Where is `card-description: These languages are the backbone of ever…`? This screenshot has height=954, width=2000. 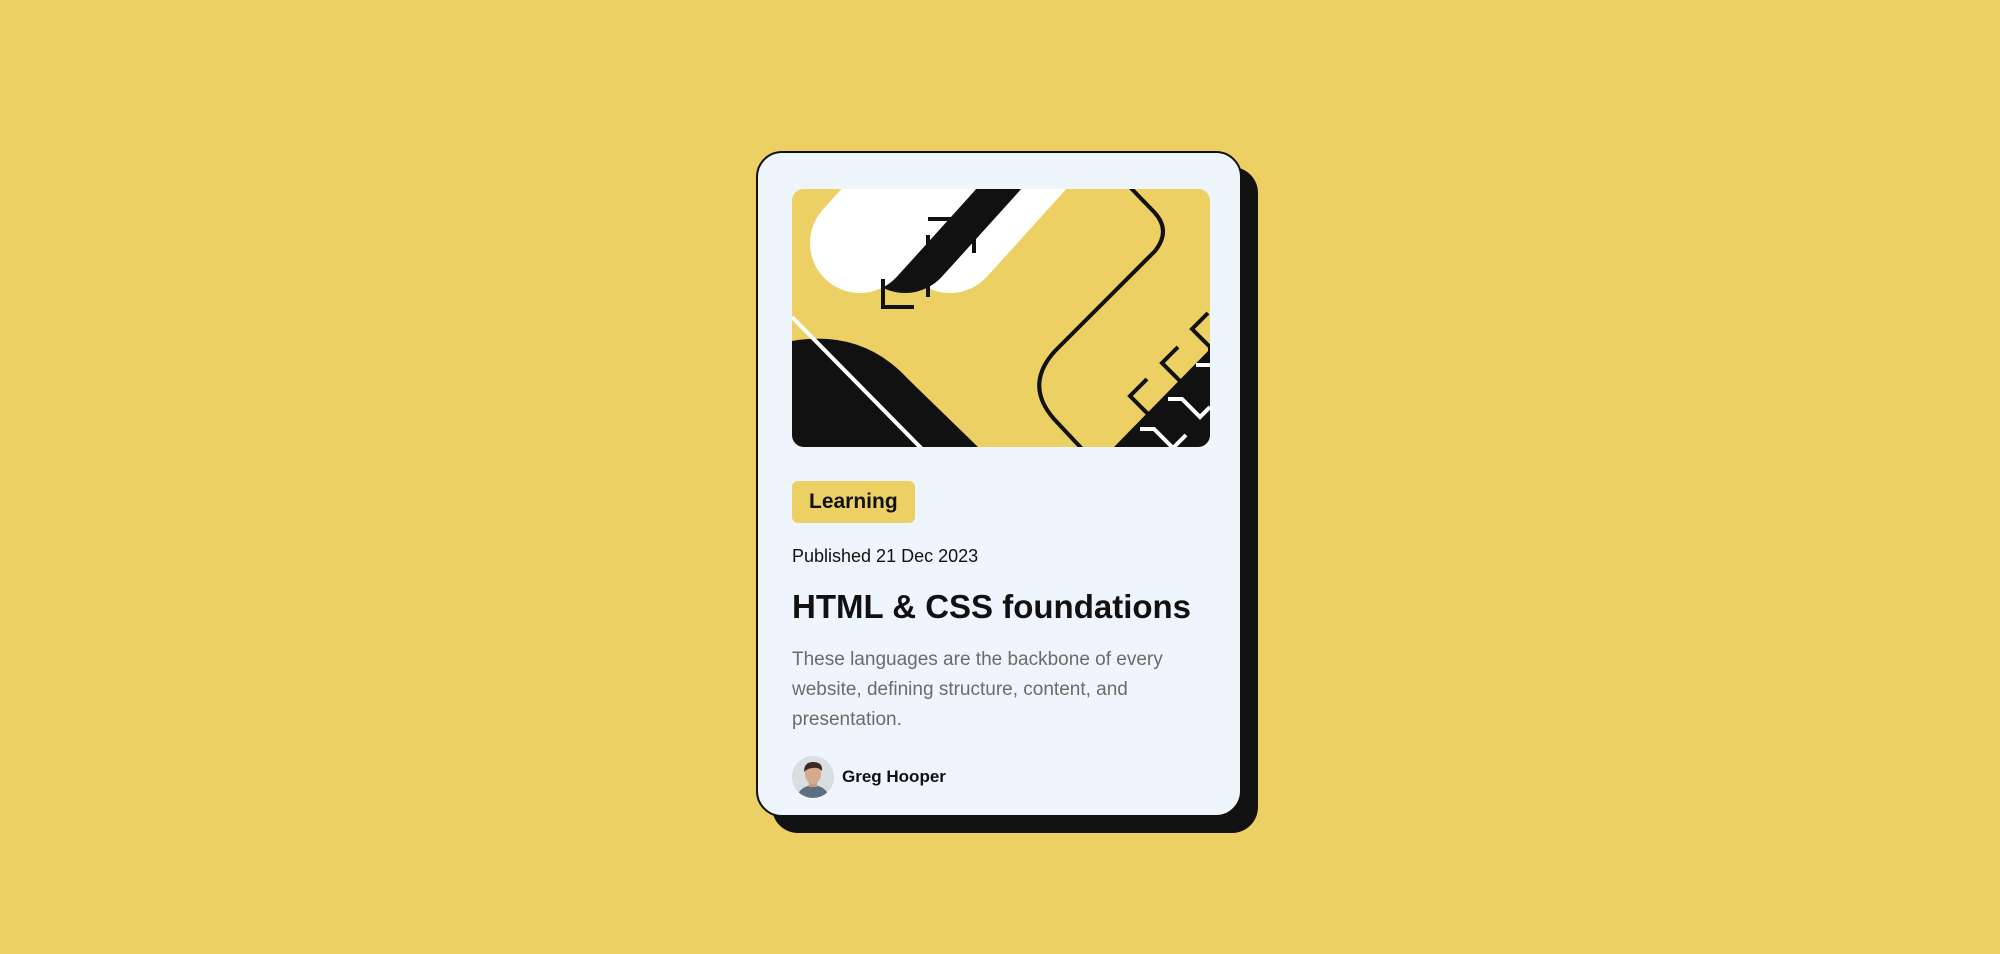 card-description: These languages are the backbone of ever… is located at coordinates (977, 689).